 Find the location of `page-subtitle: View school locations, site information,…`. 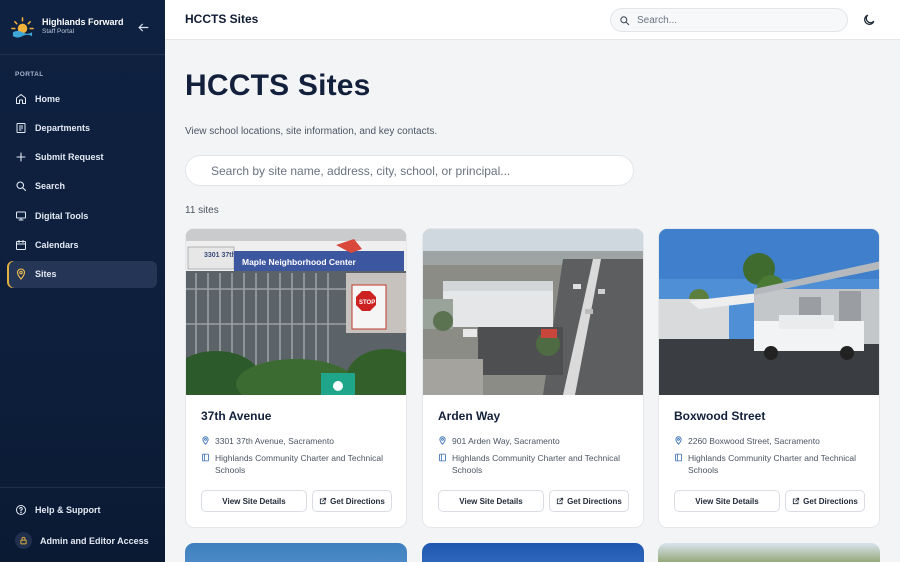

page-subtitle: View school locations, site information,… is located at coordinates (311, 131).